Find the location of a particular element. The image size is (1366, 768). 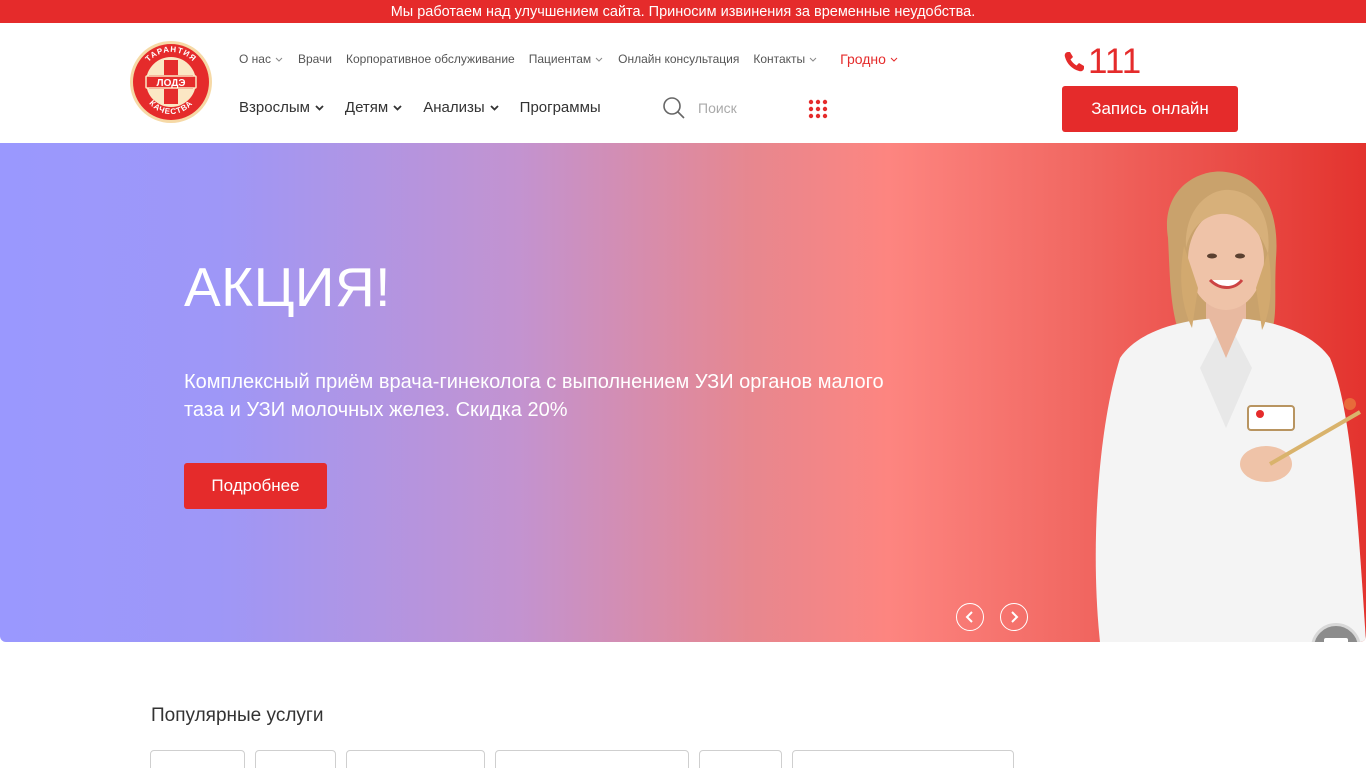

top-nav-corporate: Корпоративное обслуживание is located at coordinates (430, 59).